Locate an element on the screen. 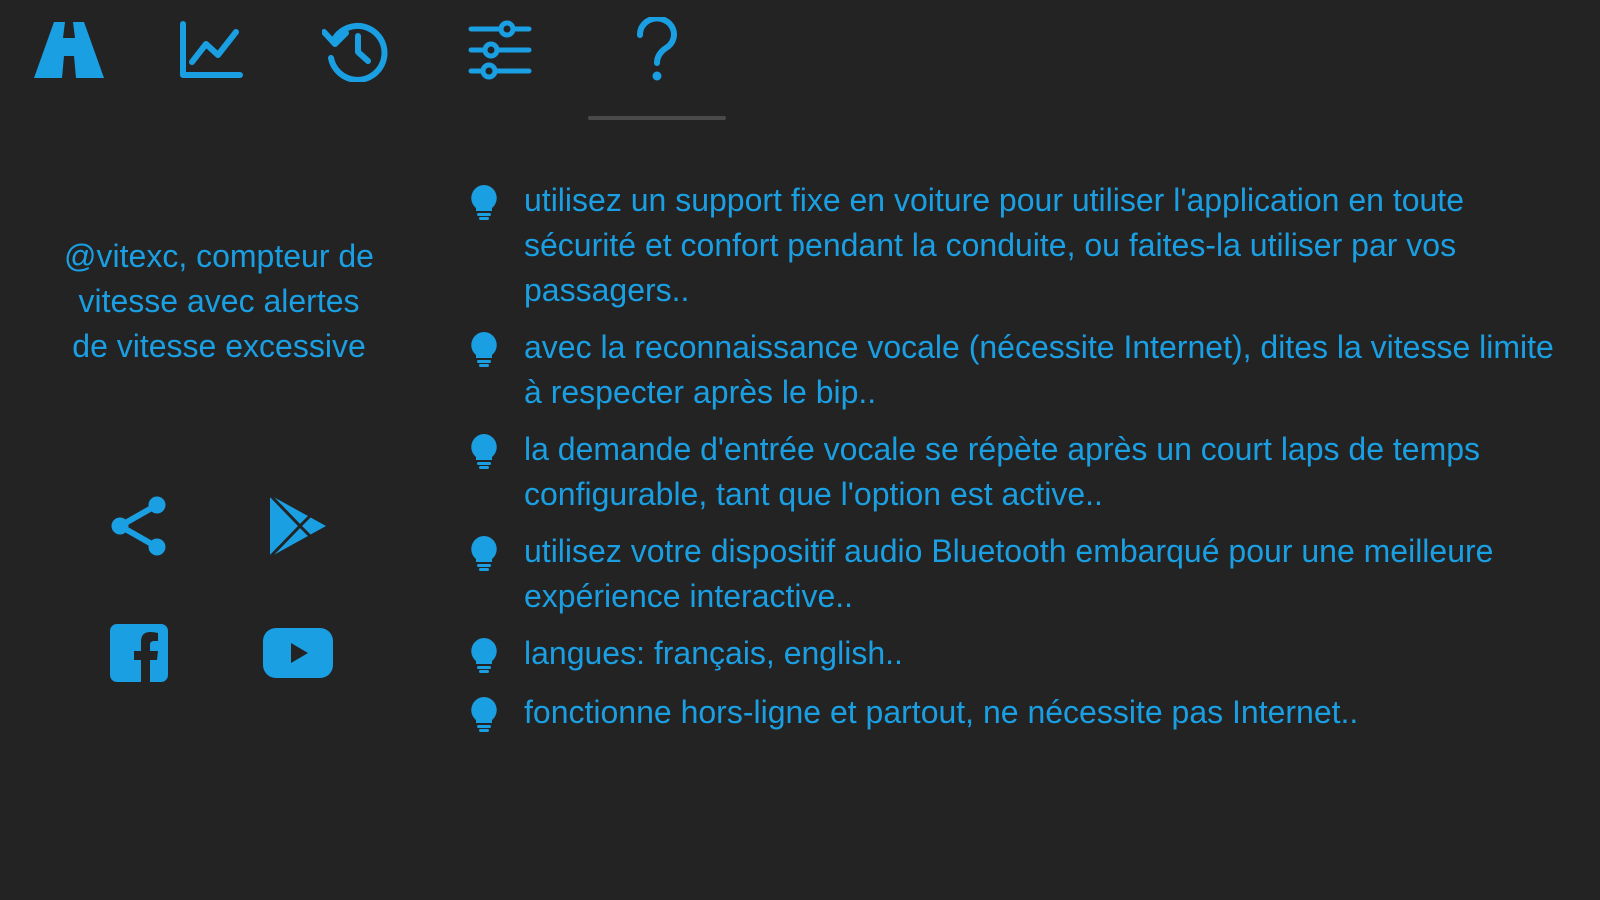  tab-settings is located at coordinates (500, 50).